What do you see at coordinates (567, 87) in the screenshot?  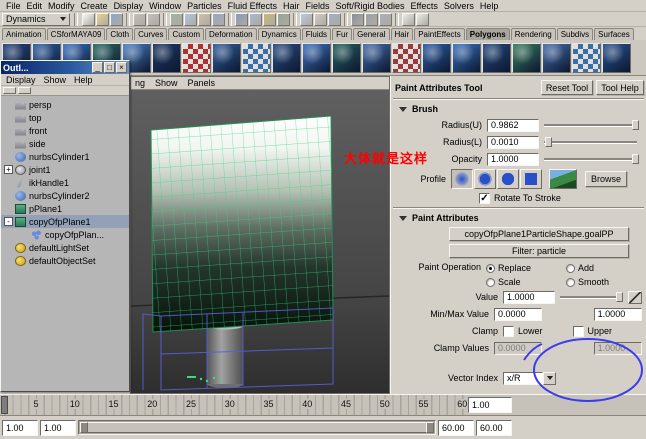 I see `reset-tool-button: Reset Tool` at bounding box center [567, 87].